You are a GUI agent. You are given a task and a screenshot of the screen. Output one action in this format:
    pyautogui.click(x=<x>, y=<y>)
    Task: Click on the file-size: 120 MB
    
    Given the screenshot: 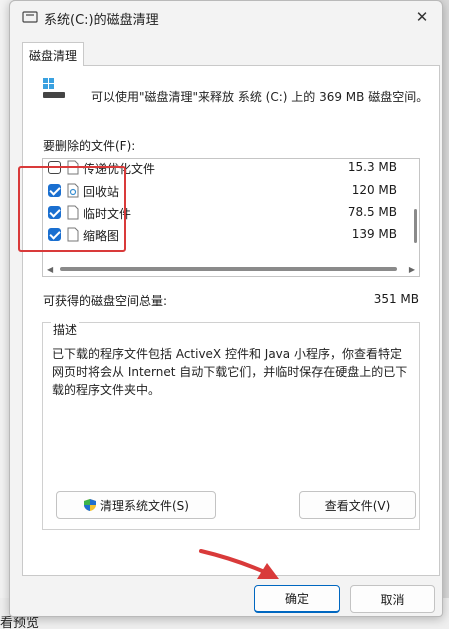 What is the action you would take?
    pyautogui.click(x=374, y=190)
    